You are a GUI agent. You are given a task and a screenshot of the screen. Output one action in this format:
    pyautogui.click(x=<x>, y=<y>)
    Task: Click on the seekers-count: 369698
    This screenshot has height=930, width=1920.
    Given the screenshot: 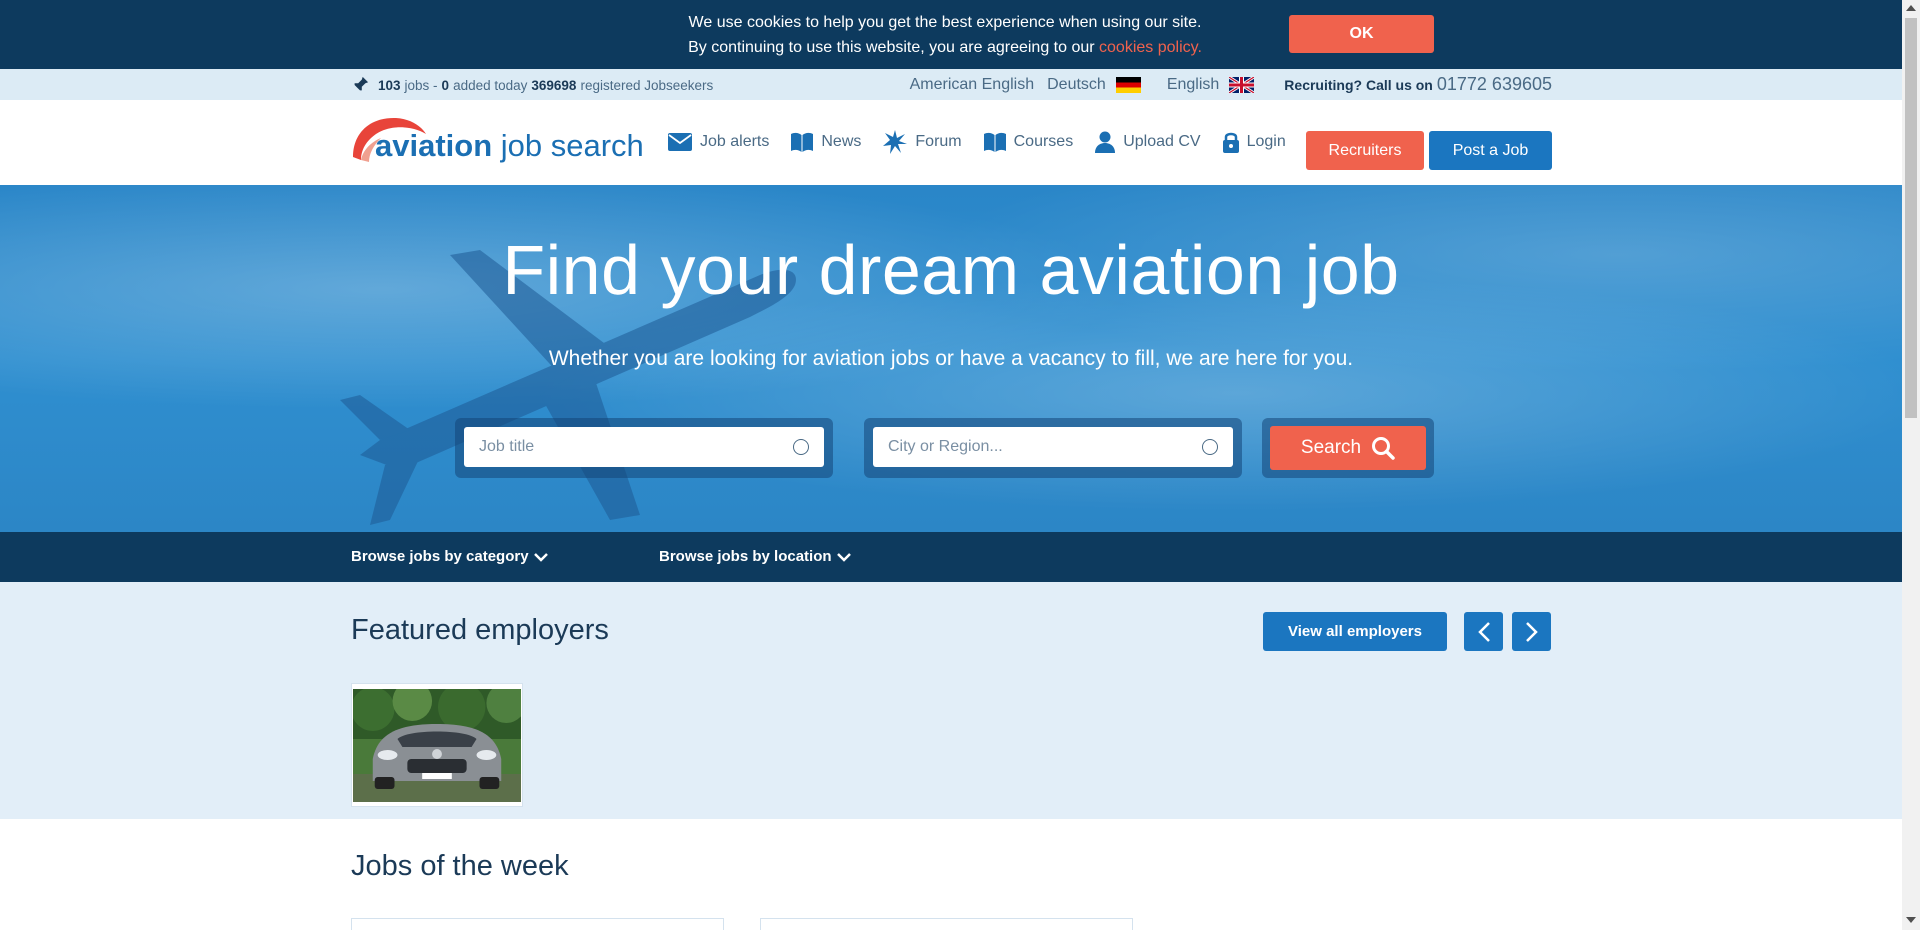 What is the action you would take?
    pyautogui.click(x=554, y=85)
    